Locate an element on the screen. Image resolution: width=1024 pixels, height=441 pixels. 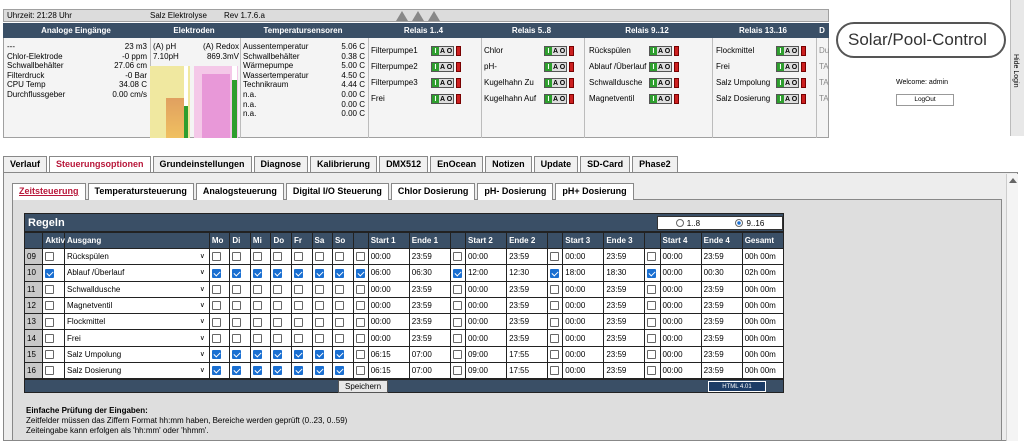
end-1-input: 07:00 is located at coordinates (429, 354).